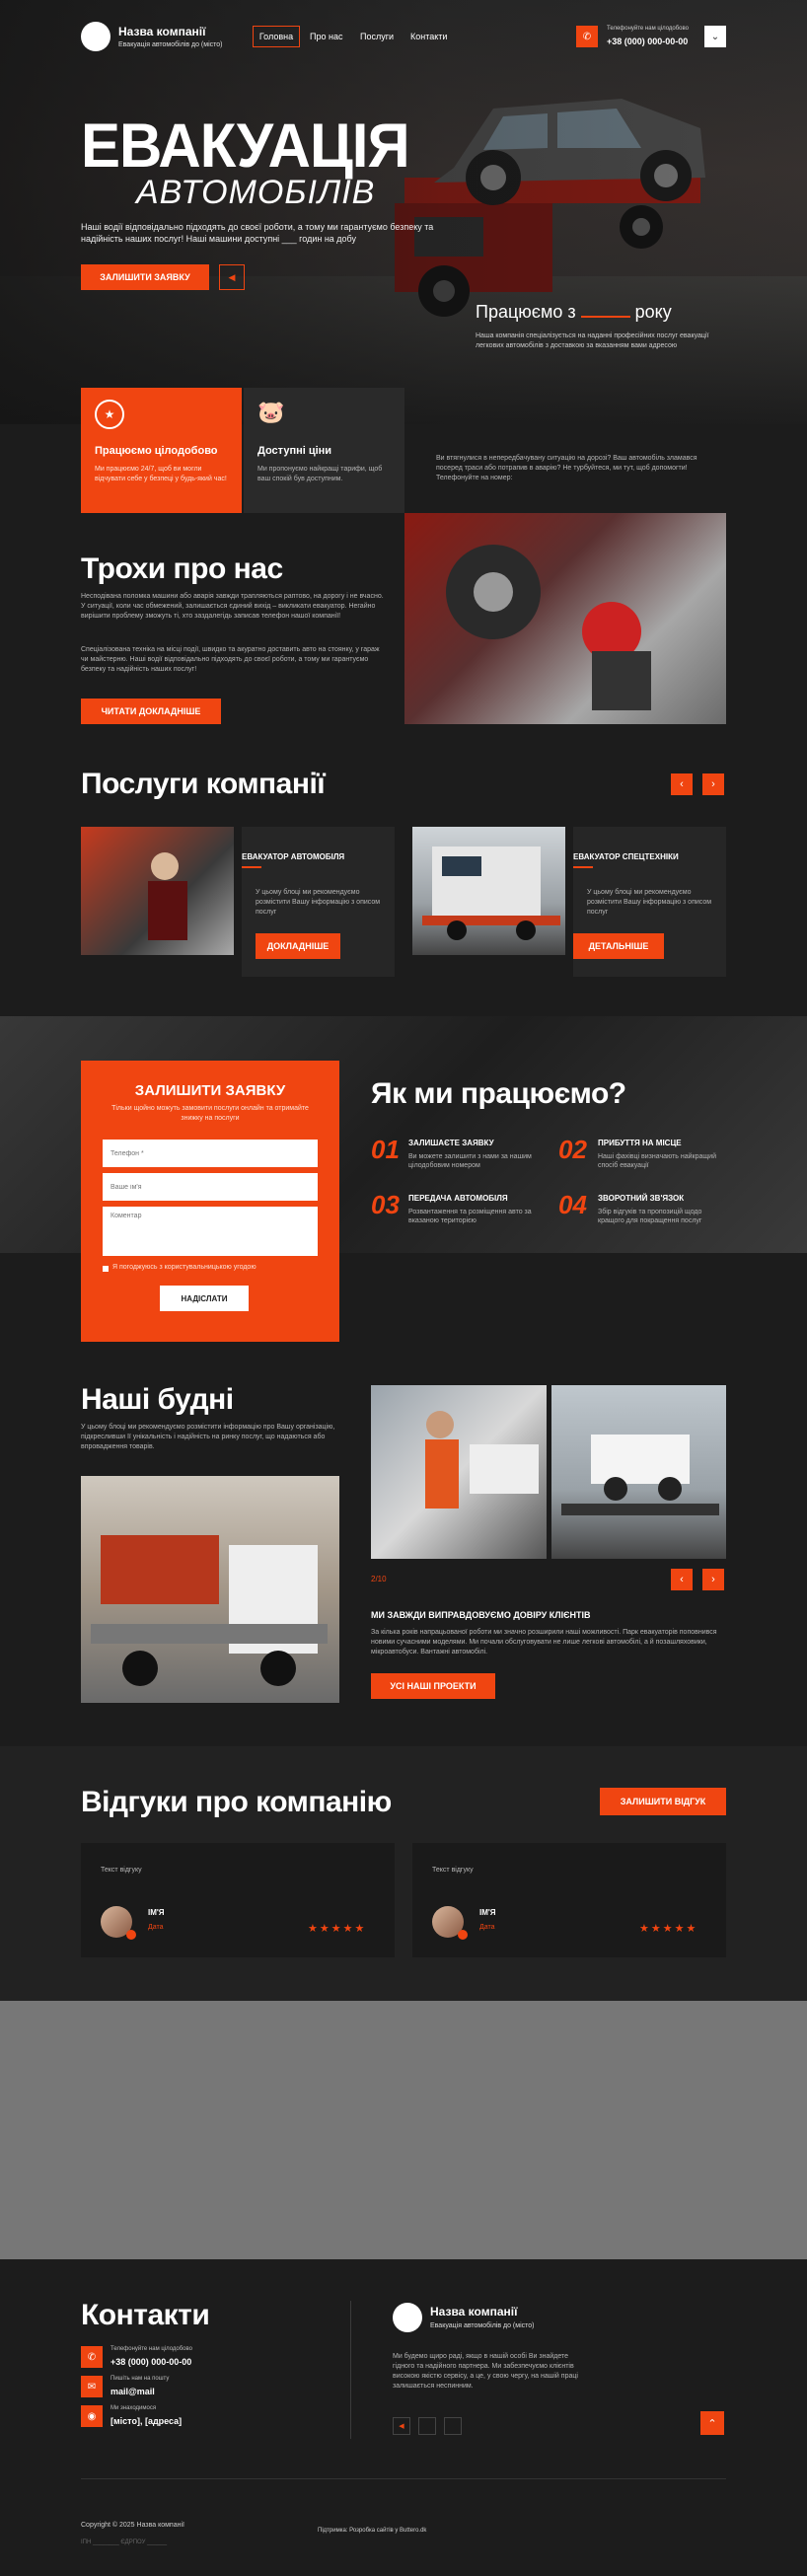 Image resolution: width=807 pixels, height=2576 pixels. Describe the element at coordinates (618, 946) in the screenshot. I see `service-more-button: ДЕТАЛЬНІШЕ` at that location.